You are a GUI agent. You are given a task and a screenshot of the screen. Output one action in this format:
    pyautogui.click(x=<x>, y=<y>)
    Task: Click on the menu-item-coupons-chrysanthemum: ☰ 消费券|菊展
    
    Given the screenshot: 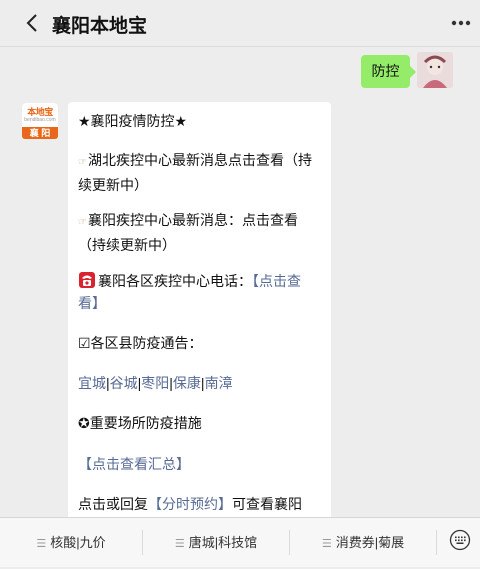 What is the action you would take?
    pyautogui.click(x=363, y=542)
    